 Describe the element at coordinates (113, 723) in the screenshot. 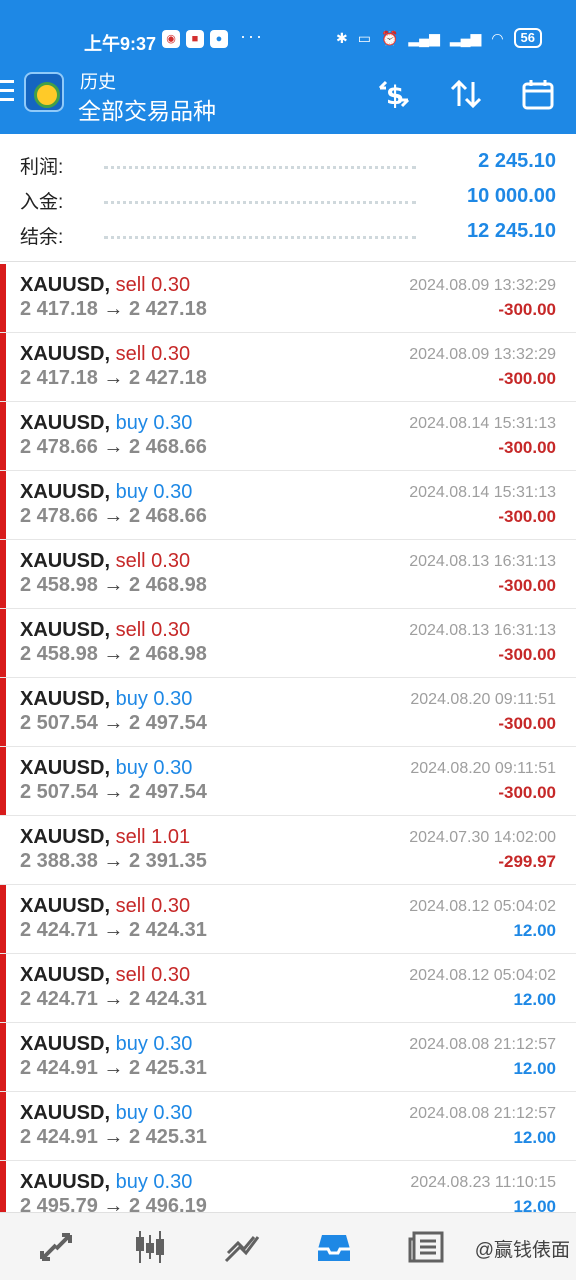

I see `deal-prices: 2 507.54 → 2 497.54` at that location.